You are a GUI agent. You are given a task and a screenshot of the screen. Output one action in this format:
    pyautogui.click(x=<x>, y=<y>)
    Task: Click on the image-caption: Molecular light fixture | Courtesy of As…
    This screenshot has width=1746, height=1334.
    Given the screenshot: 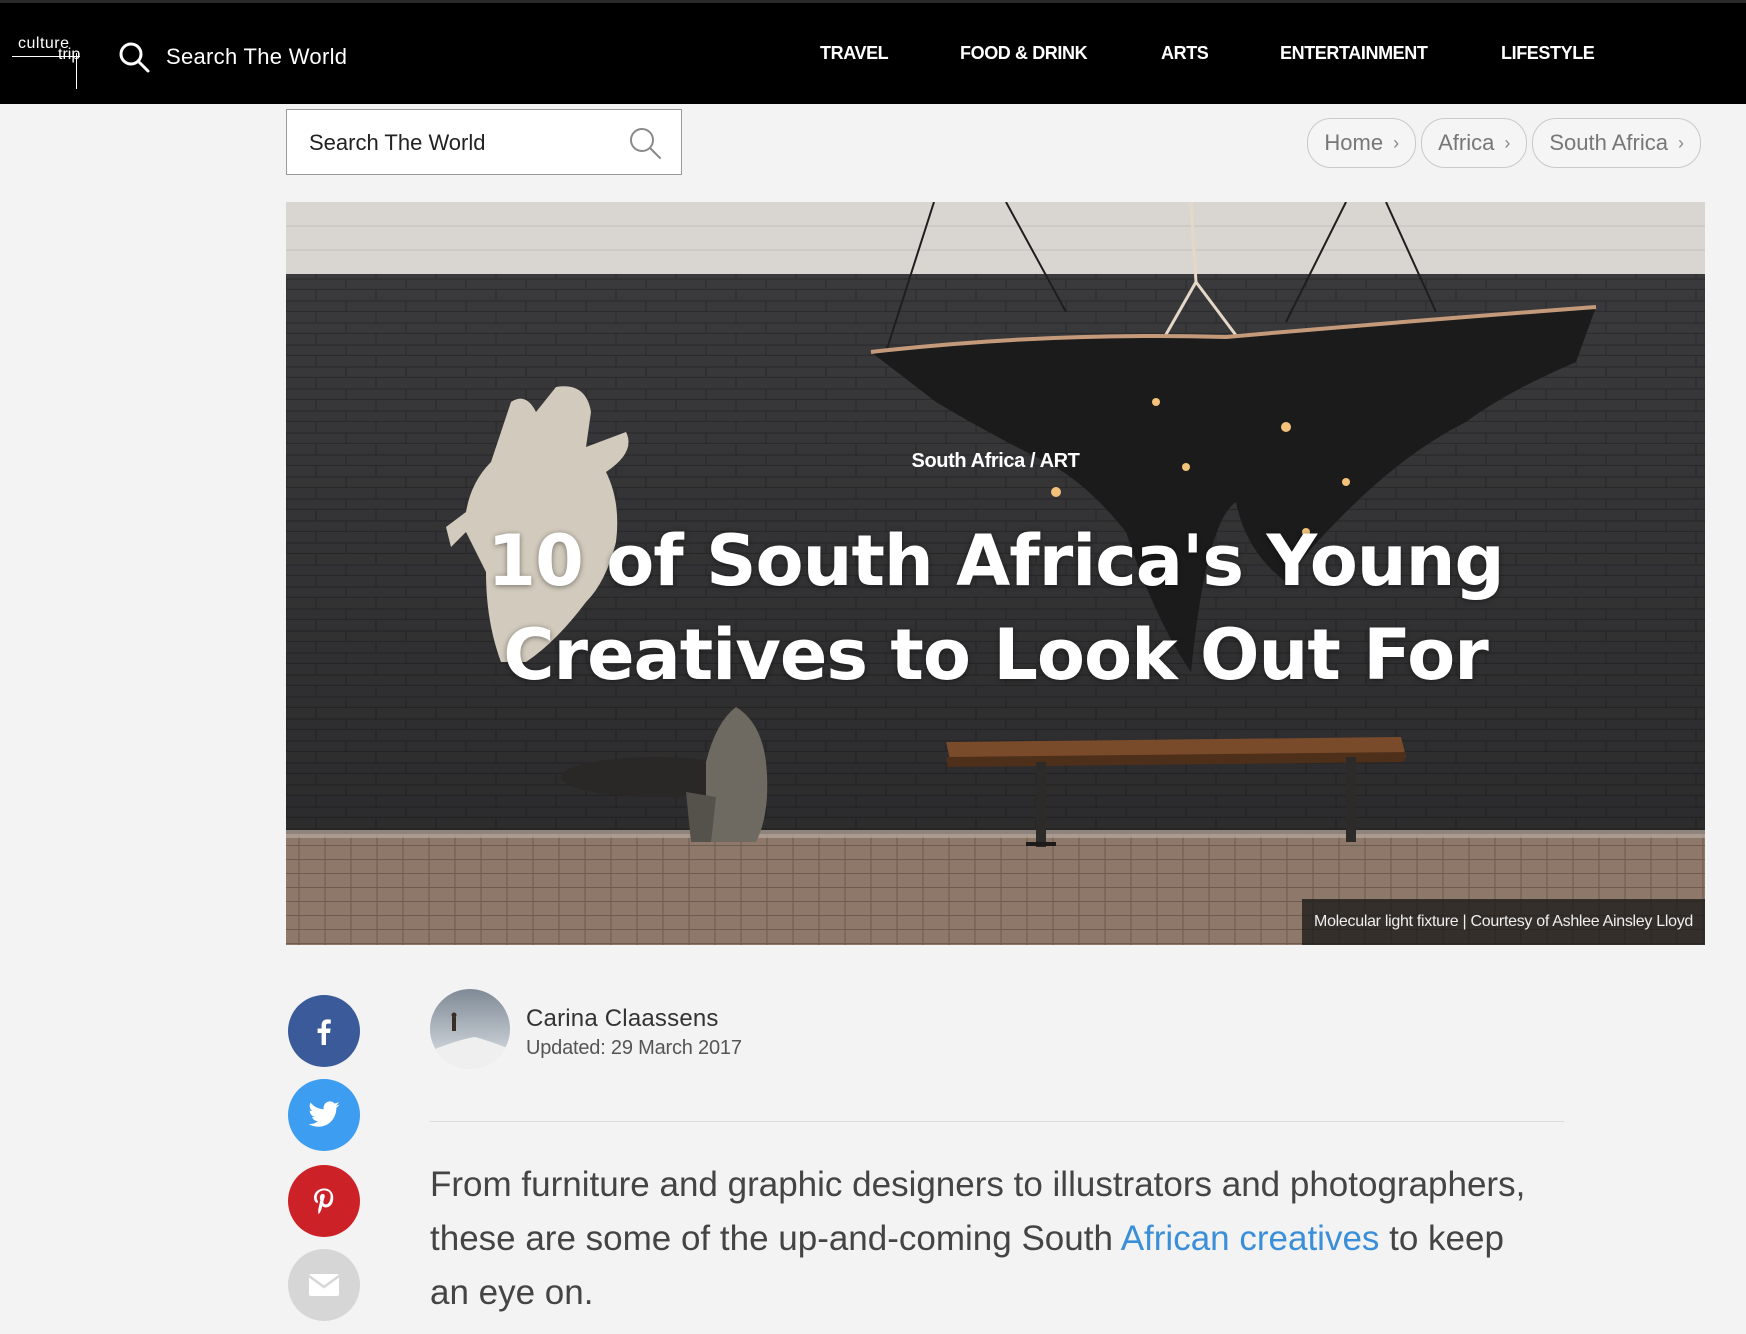 What is the action you would take?
    pyautogui.click(x=1503, y=922)
    